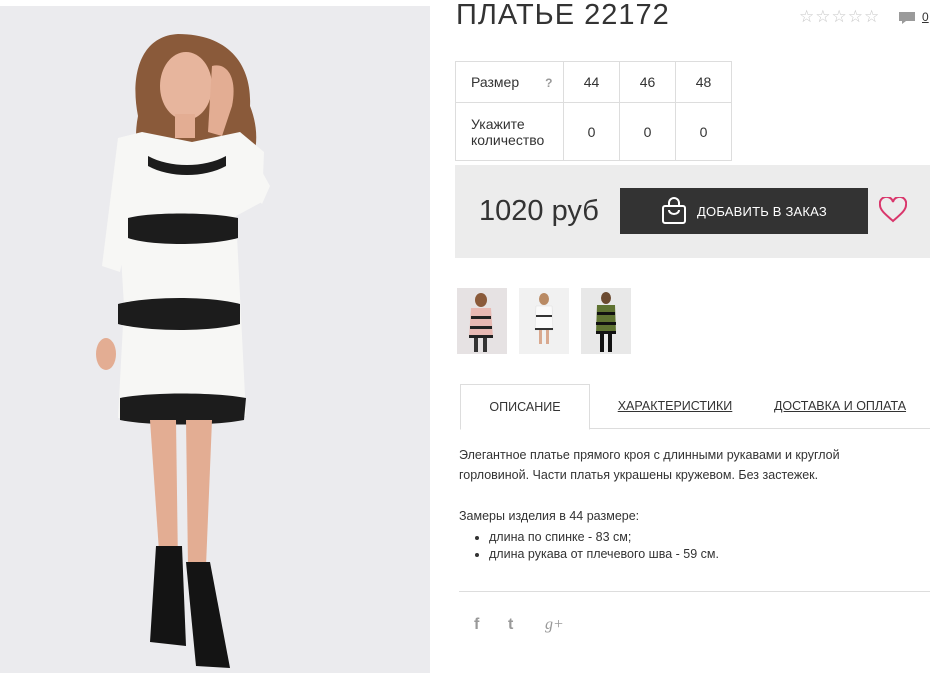  Describe the element at coordinates (694, 591) in the screenshot. I see `divider` at that location.